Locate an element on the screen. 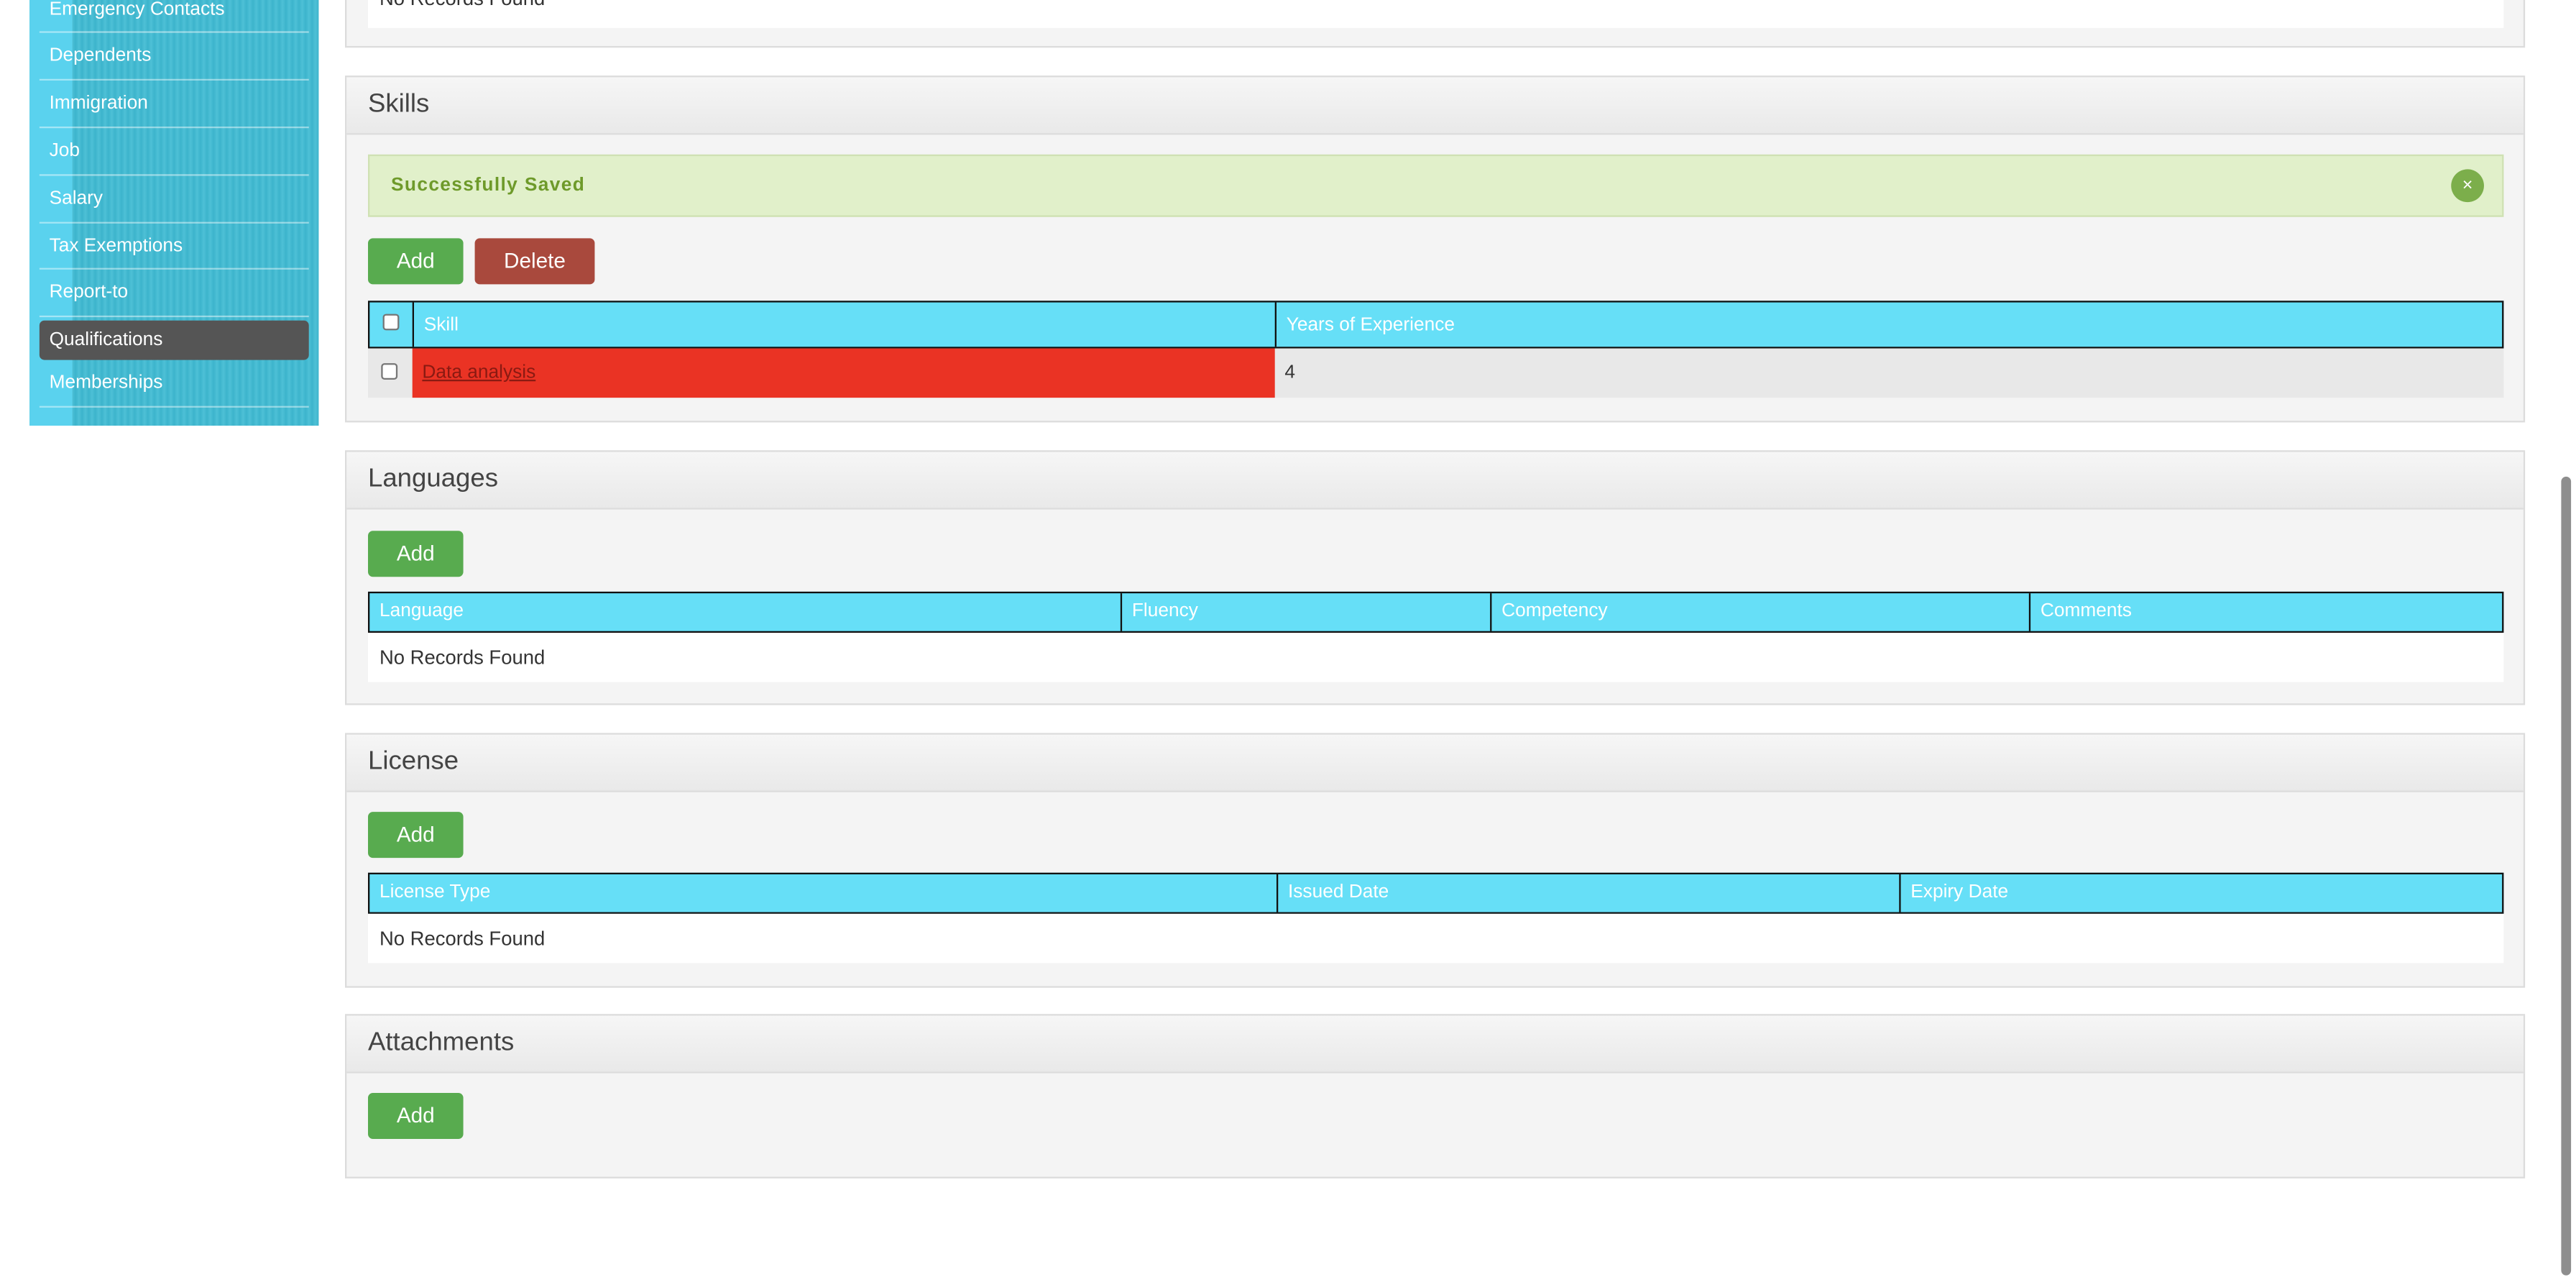  col-competency: Competency is located at coordinates (1761, 612).